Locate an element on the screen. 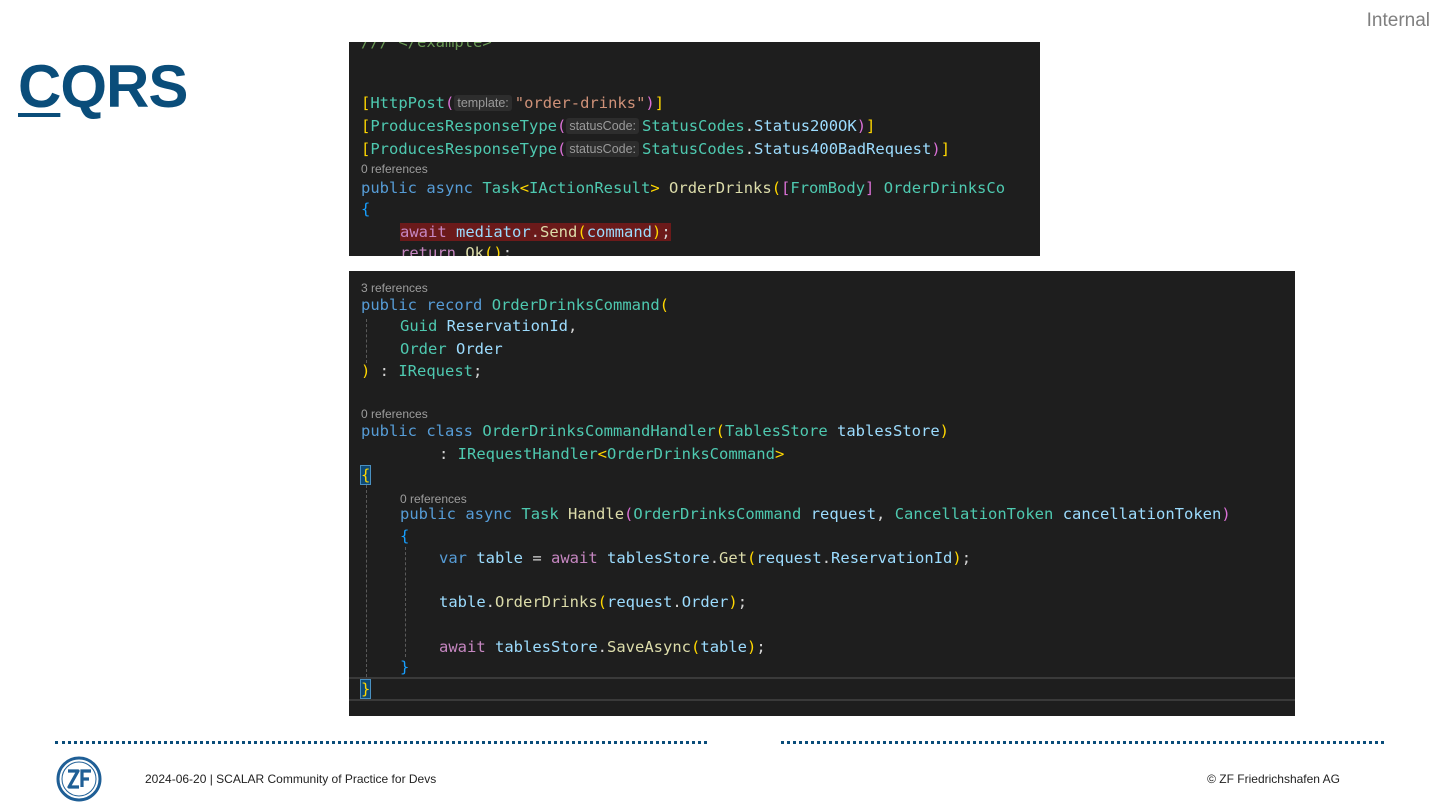  code-line-order-drinks: table.OrderDrinks(request.Order); is located at coordinates (593, 602).